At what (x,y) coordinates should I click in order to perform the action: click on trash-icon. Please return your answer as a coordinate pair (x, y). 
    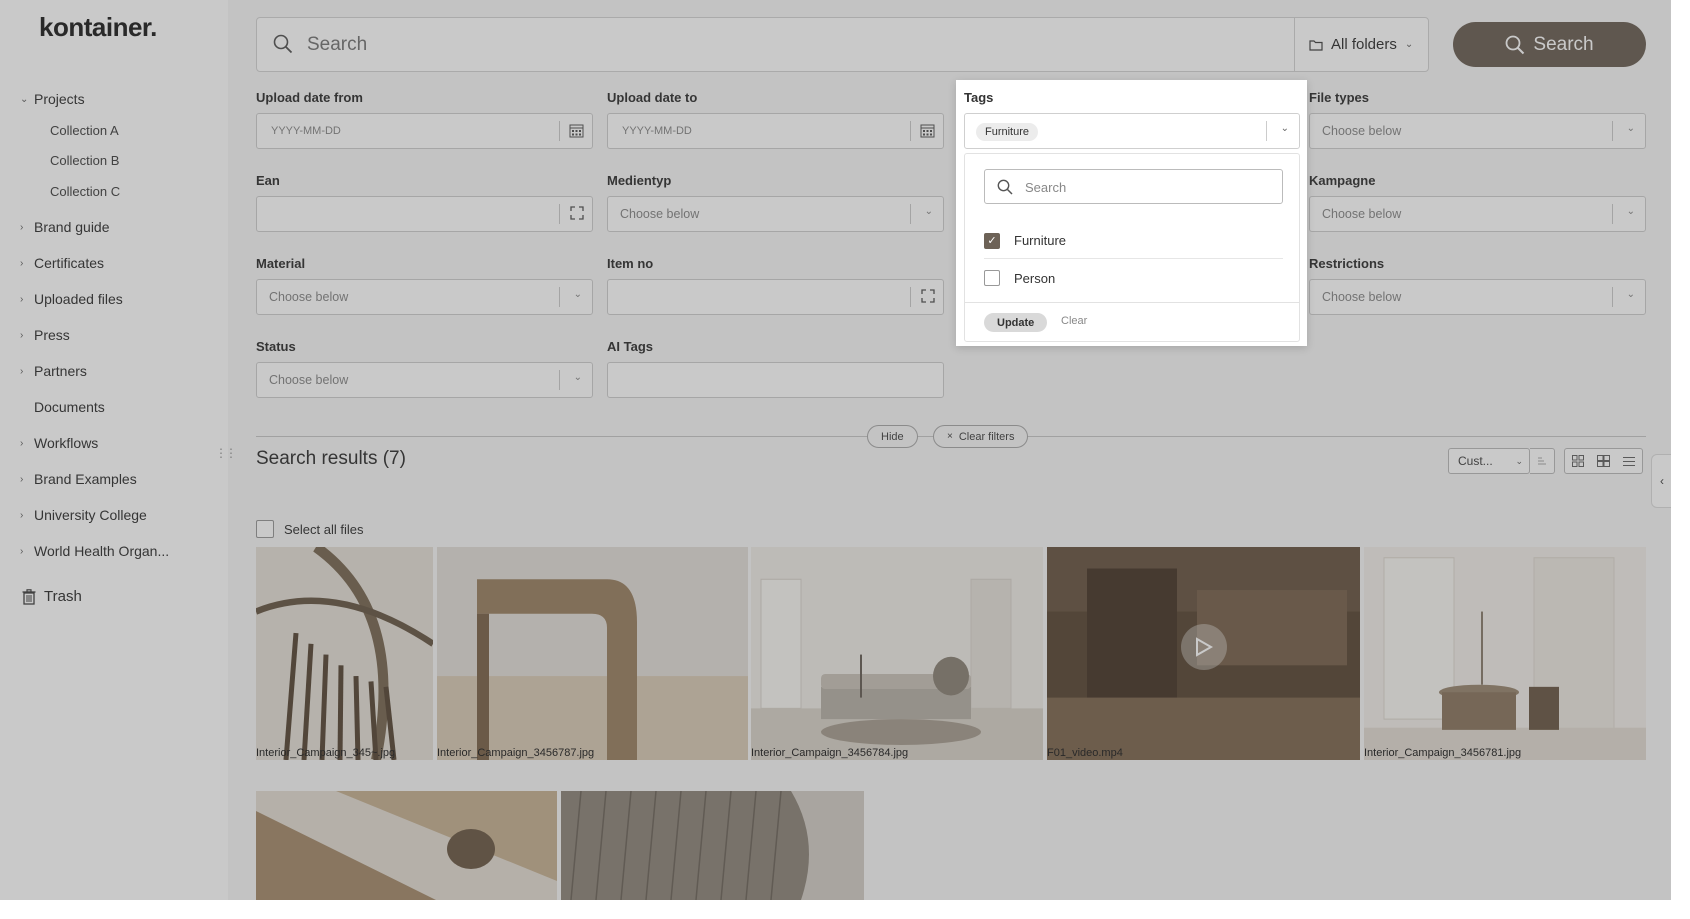
    Looking at the image, I should click on (29, 596).